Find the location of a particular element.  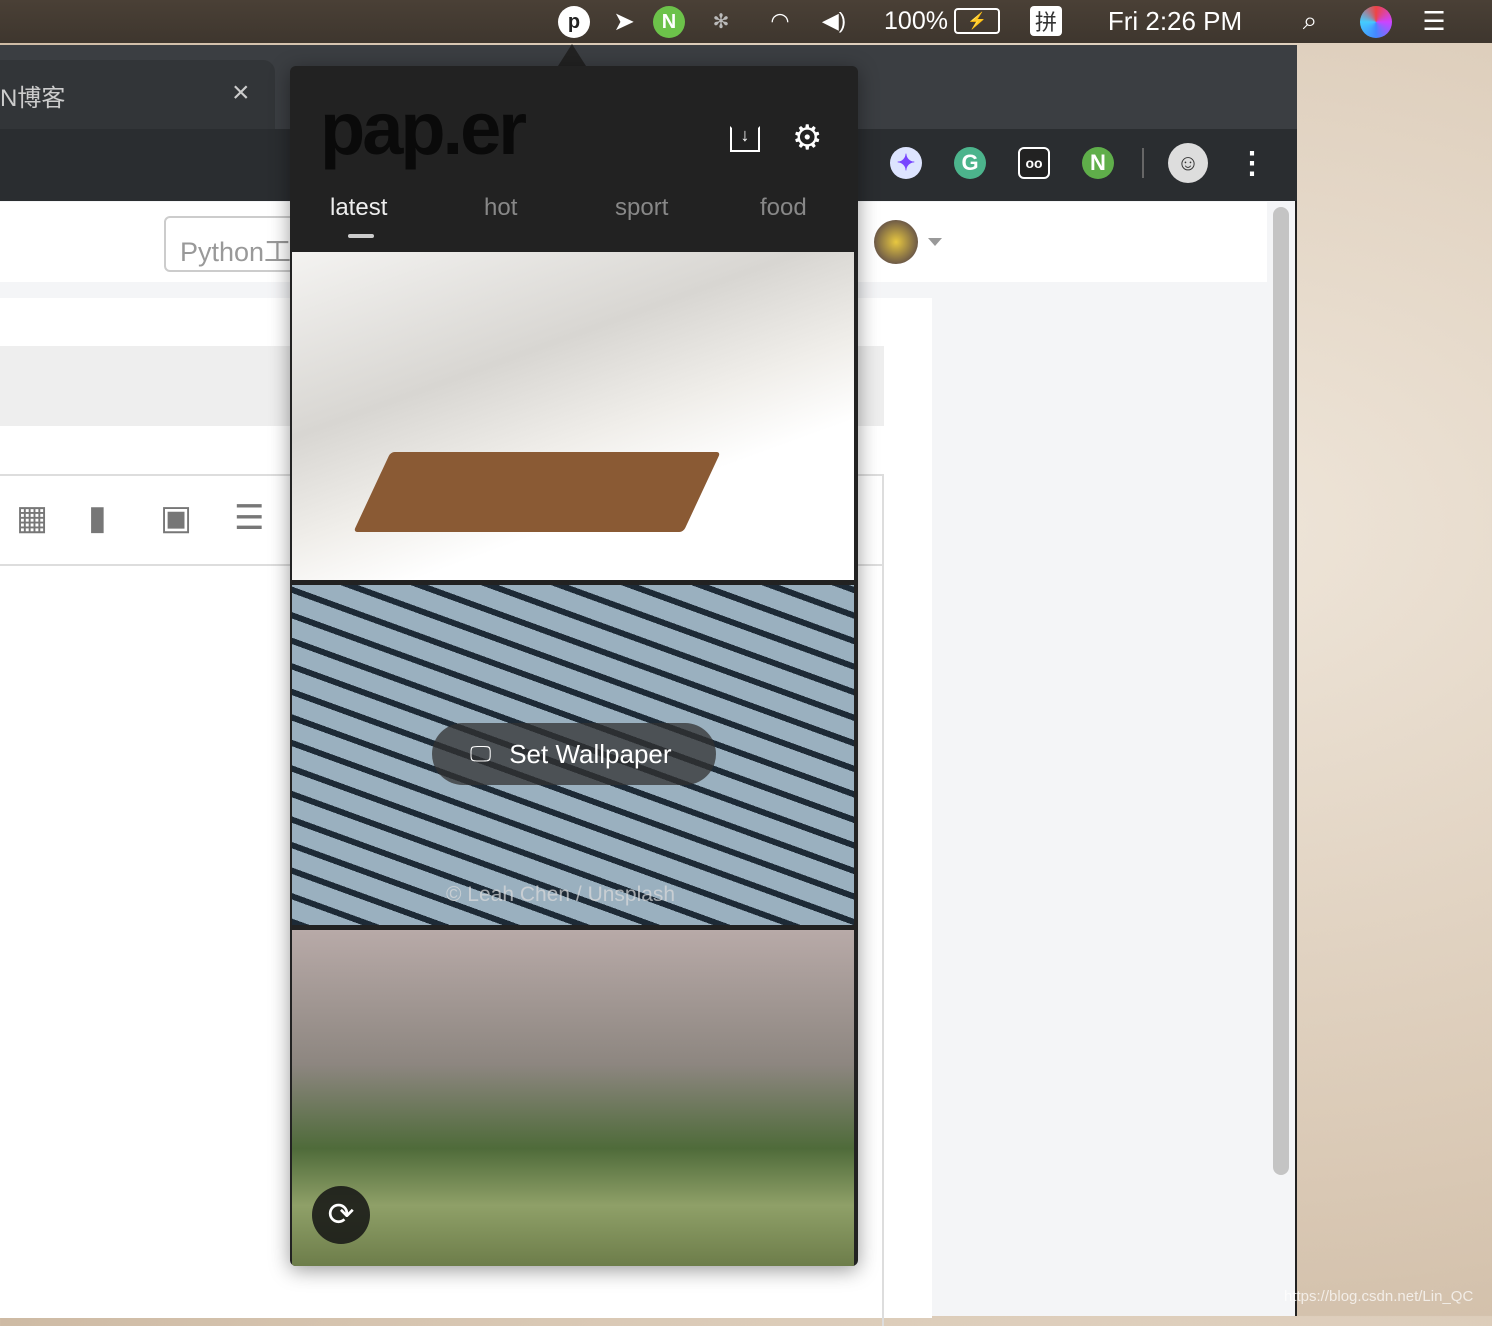

paper-logo: pap.er is located at coordinates (423, 128).